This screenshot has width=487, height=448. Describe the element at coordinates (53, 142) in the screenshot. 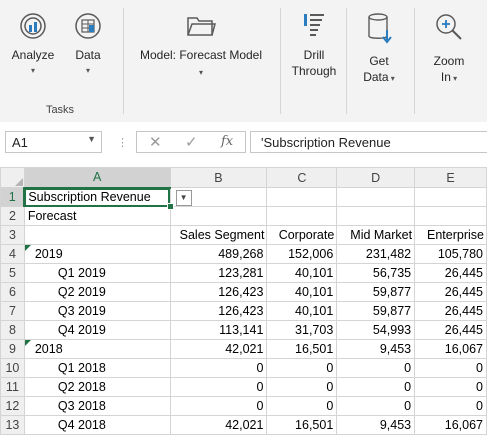

I see `name-box: A1 ▼` at that location.